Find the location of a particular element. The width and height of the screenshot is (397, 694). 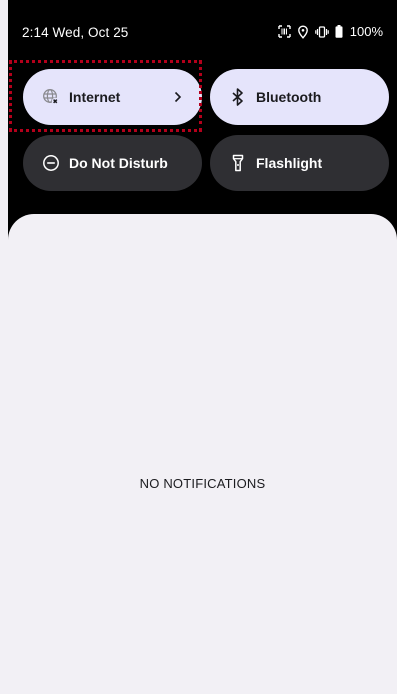

tile-do-not-disturb: Do Not Disturb is located at coordinates (112, 163).